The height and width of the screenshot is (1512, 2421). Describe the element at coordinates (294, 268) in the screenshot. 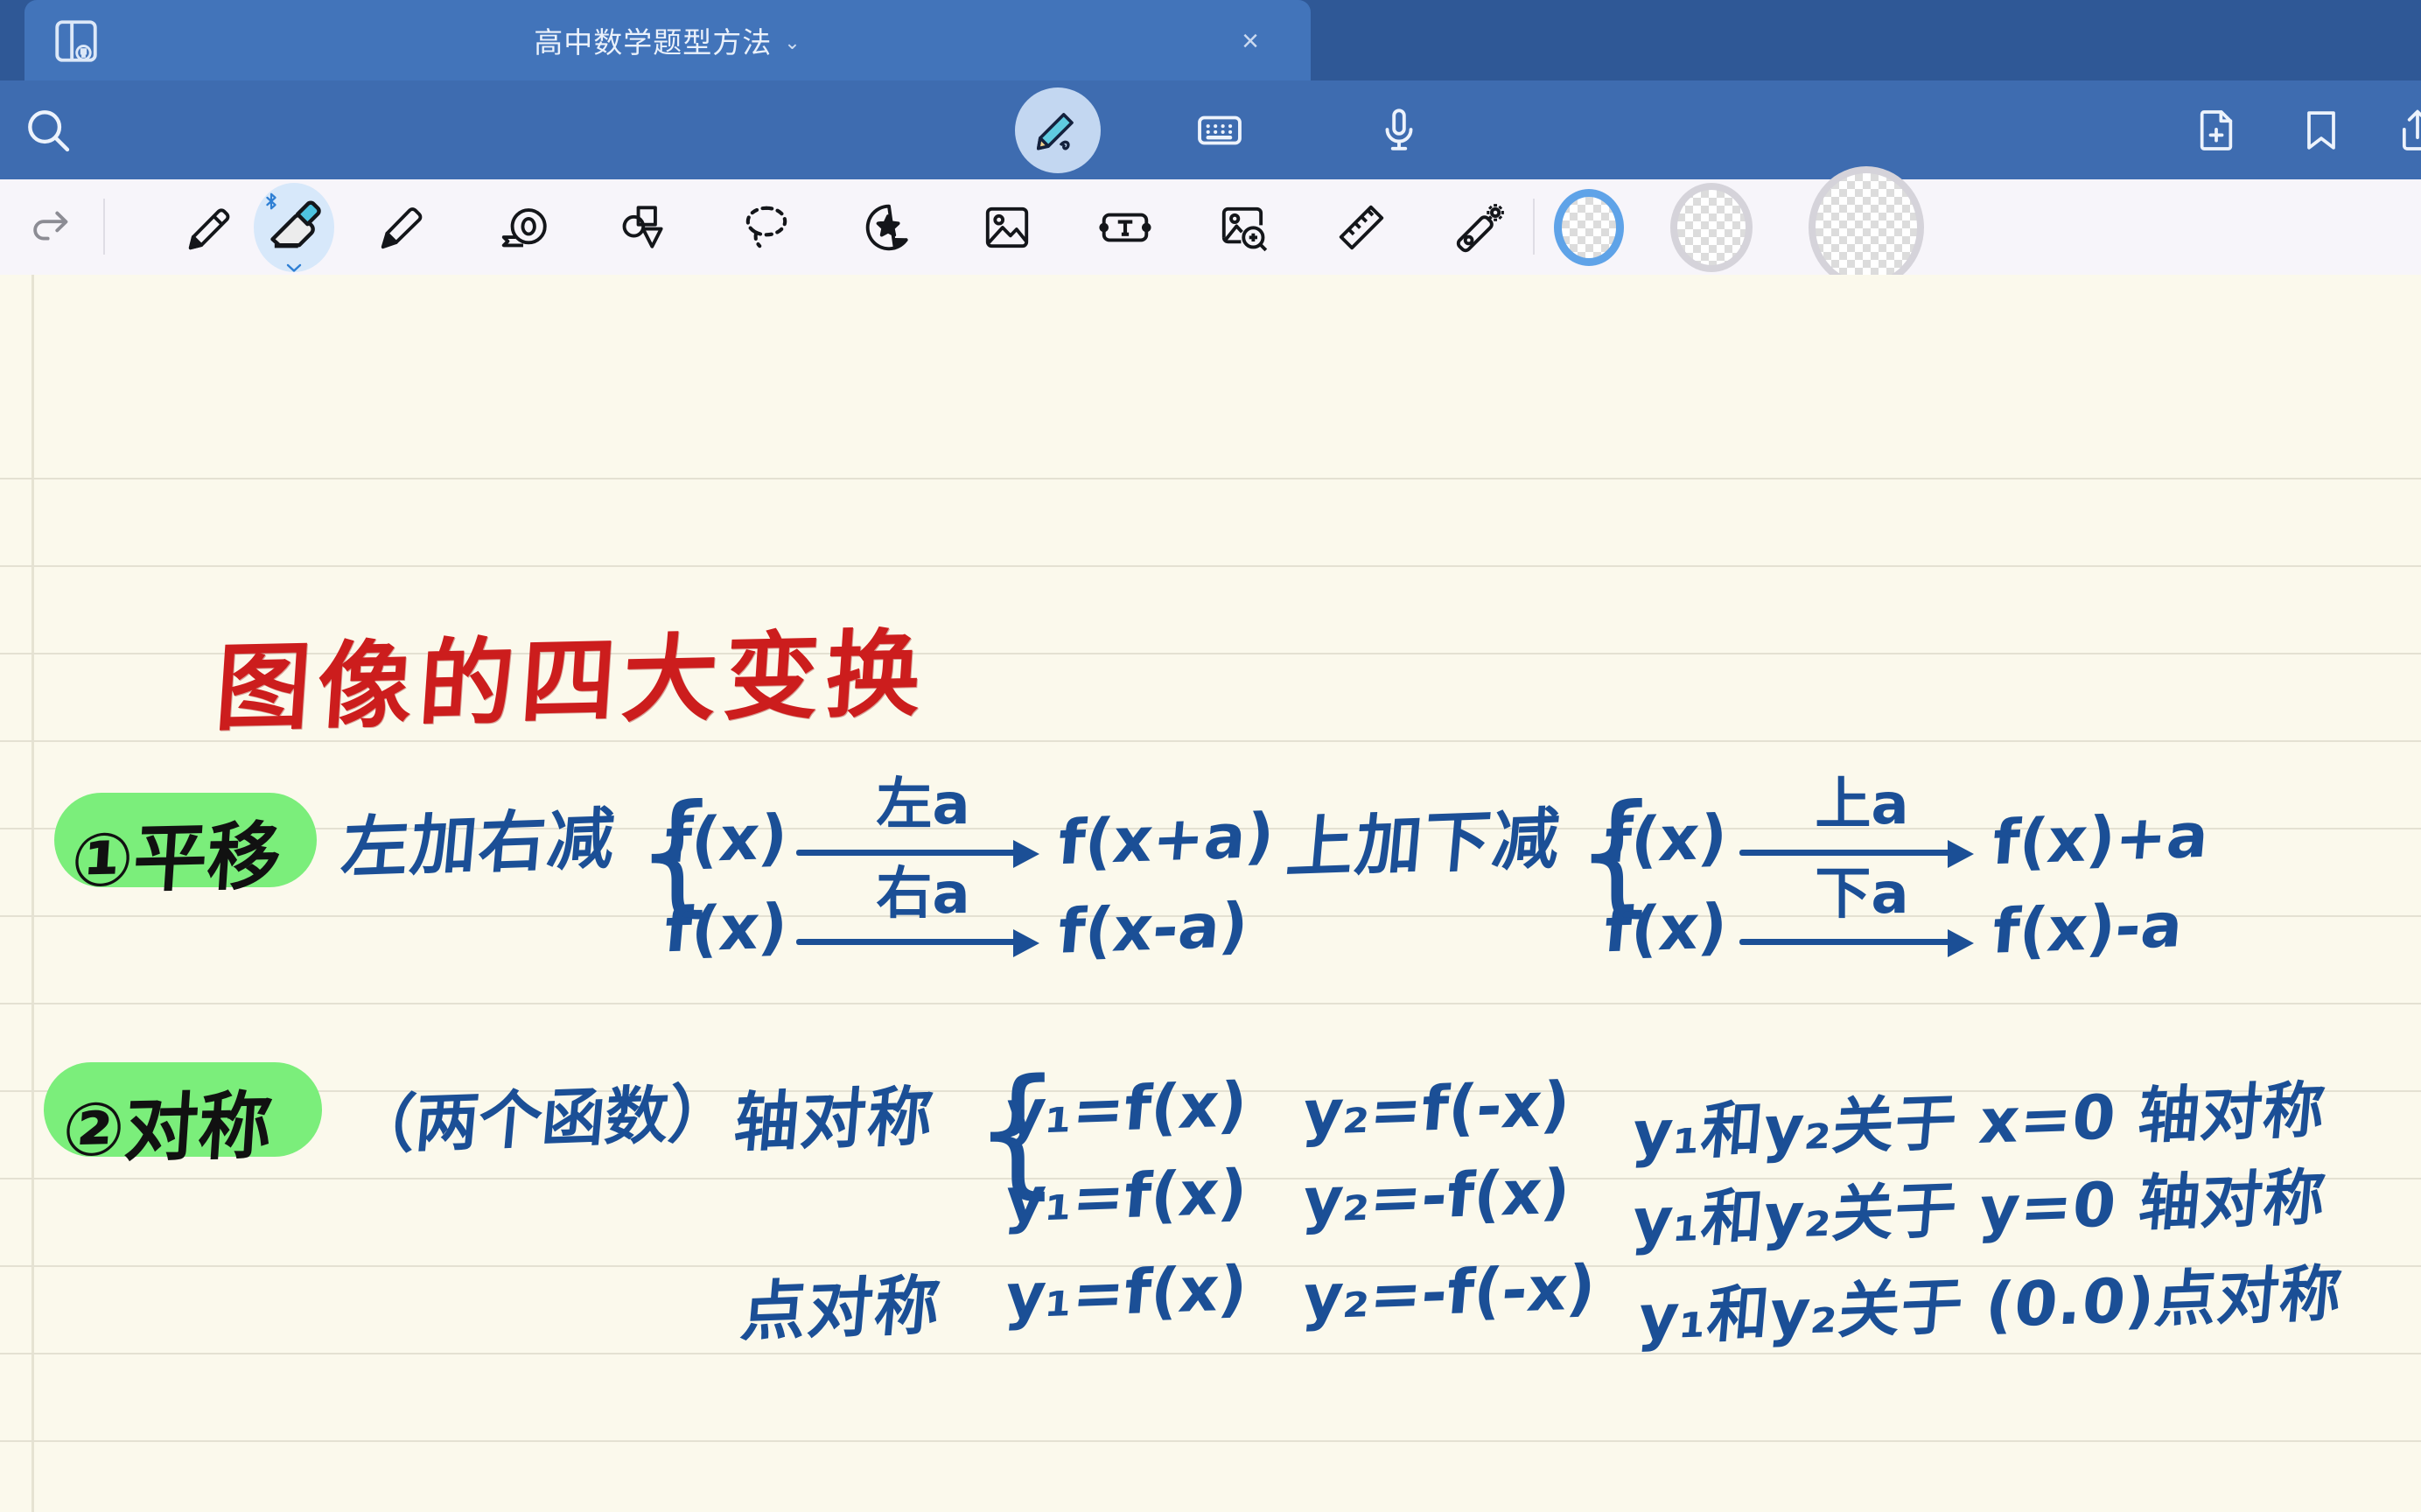

I see `chevron-down-icon` at that location.